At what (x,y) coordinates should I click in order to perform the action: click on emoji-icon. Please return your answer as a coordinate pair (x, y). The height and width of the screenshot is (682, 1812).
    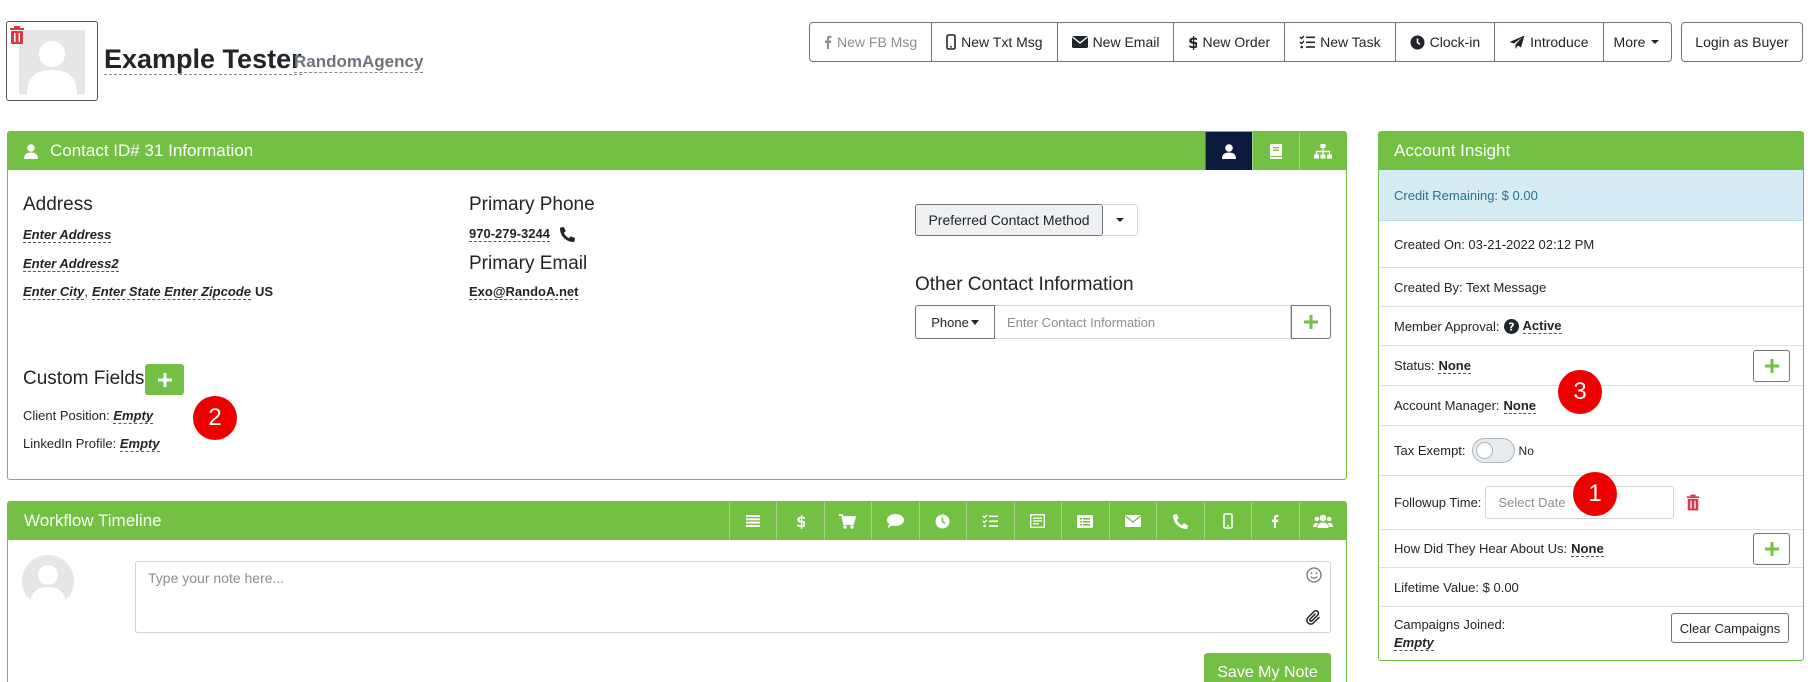
    Looking at the image, I should click on (1314, 576).